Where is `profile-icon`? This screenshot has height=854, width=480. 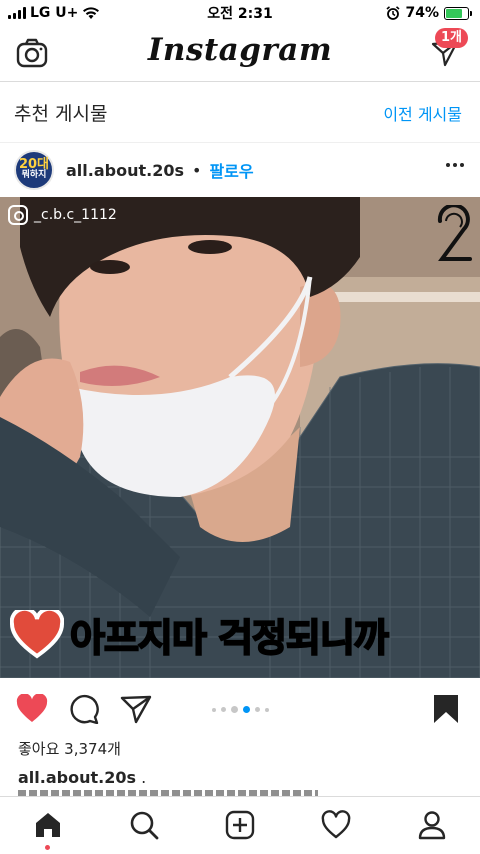 profile-icon is located at coordinates (432, 825).